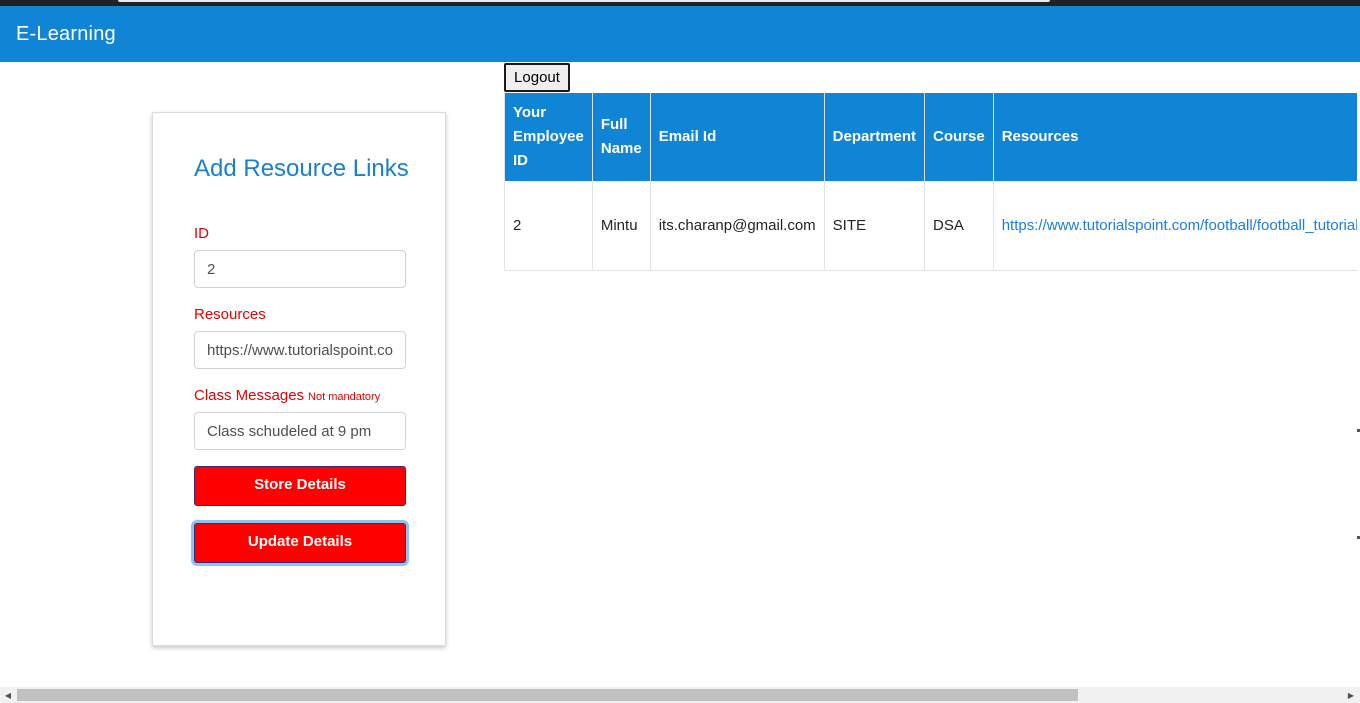 The image size is (1360, 703). Describe the element at coordinates (621, 226) in the screenshot. I see `cell-full-name: Mintu` at that location.